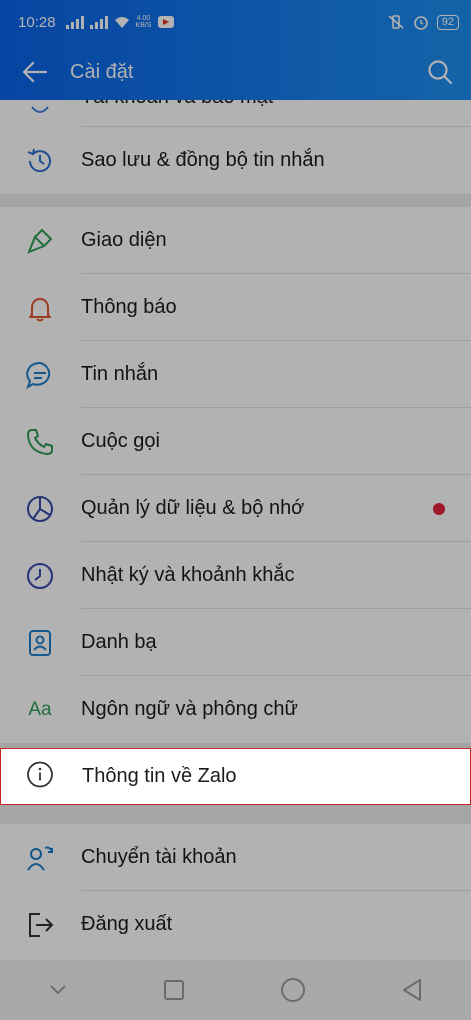  Describe the element at coordinates (127, 924) in the screenshot. I see `menu-item-label: Đăng xuất` at that location.